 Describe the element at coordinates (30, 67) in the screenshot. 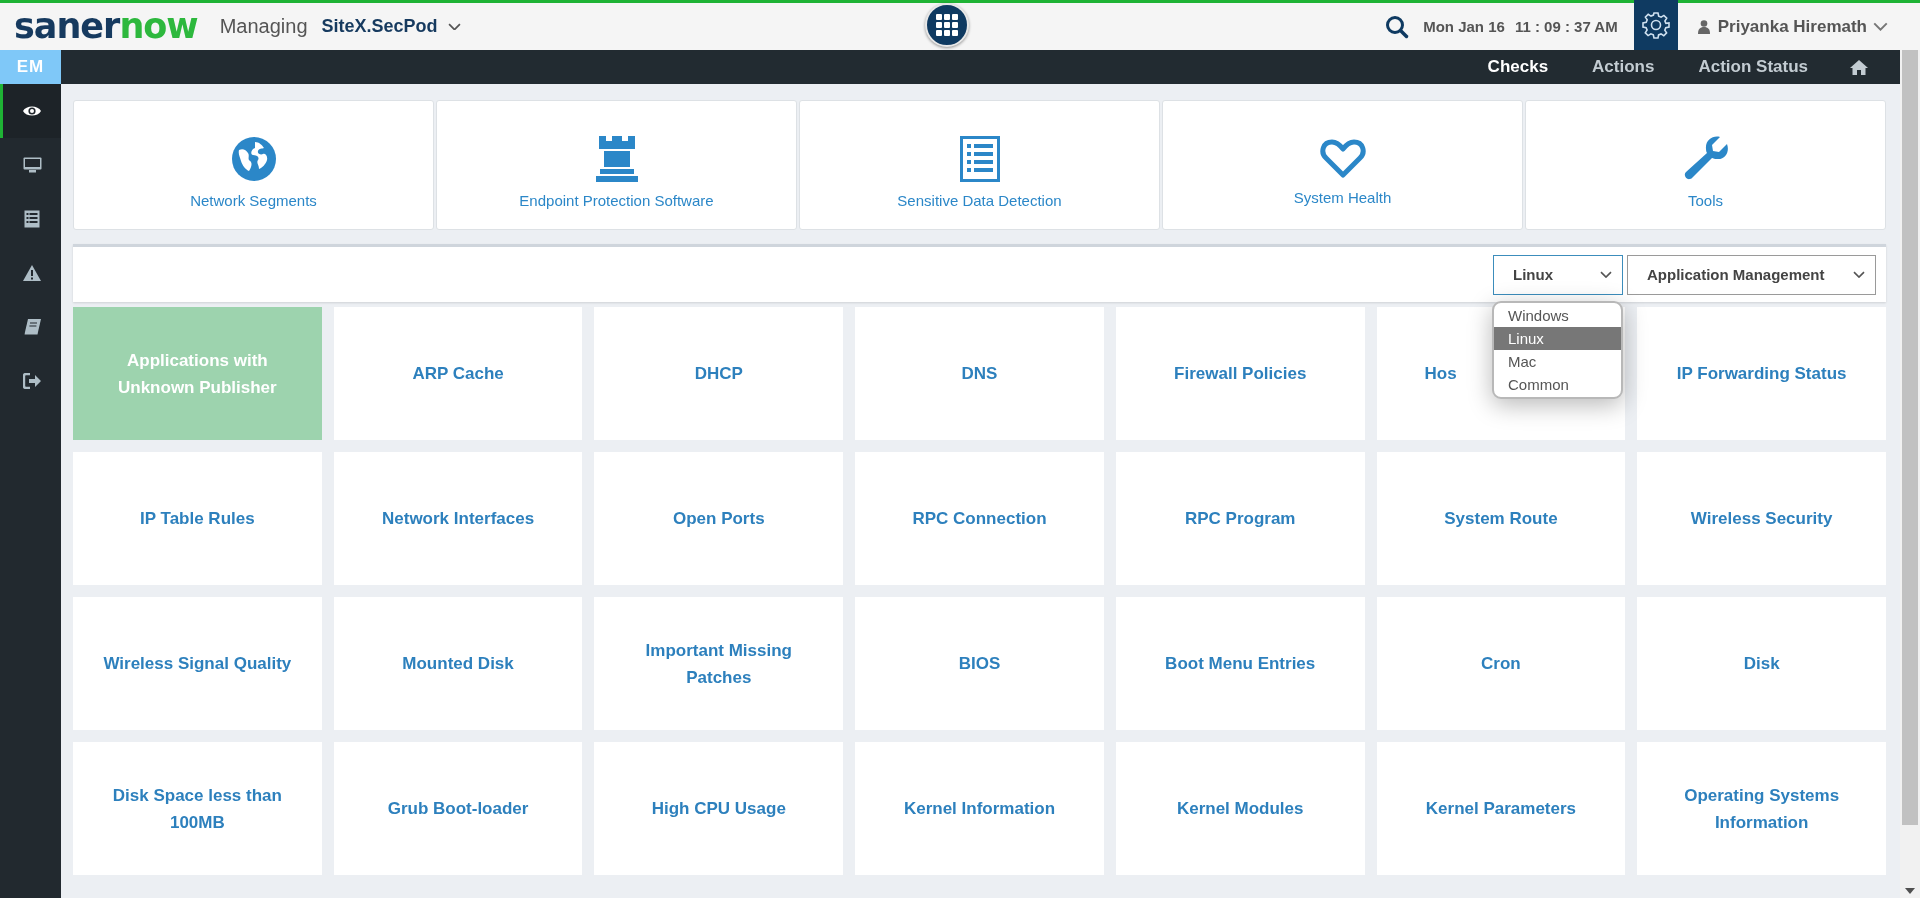

I see `em-badge: EM` at that location.